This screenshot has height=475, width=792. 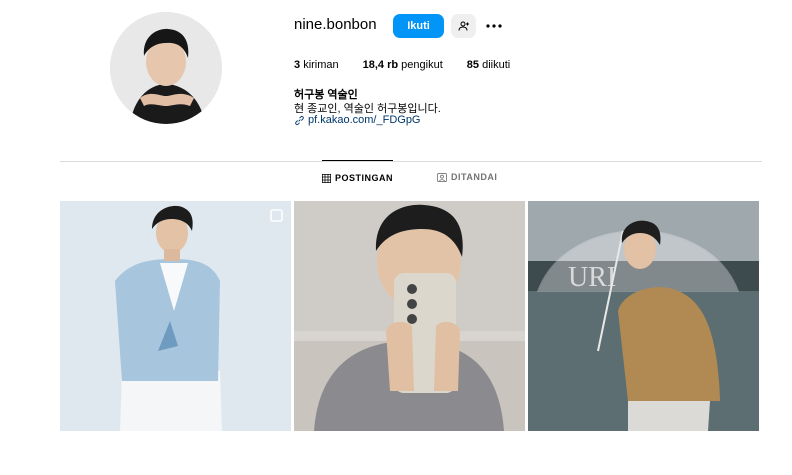 I want to click on profile-link: pf.kakao.com/_FDGpG, so click(x=357, y=120).